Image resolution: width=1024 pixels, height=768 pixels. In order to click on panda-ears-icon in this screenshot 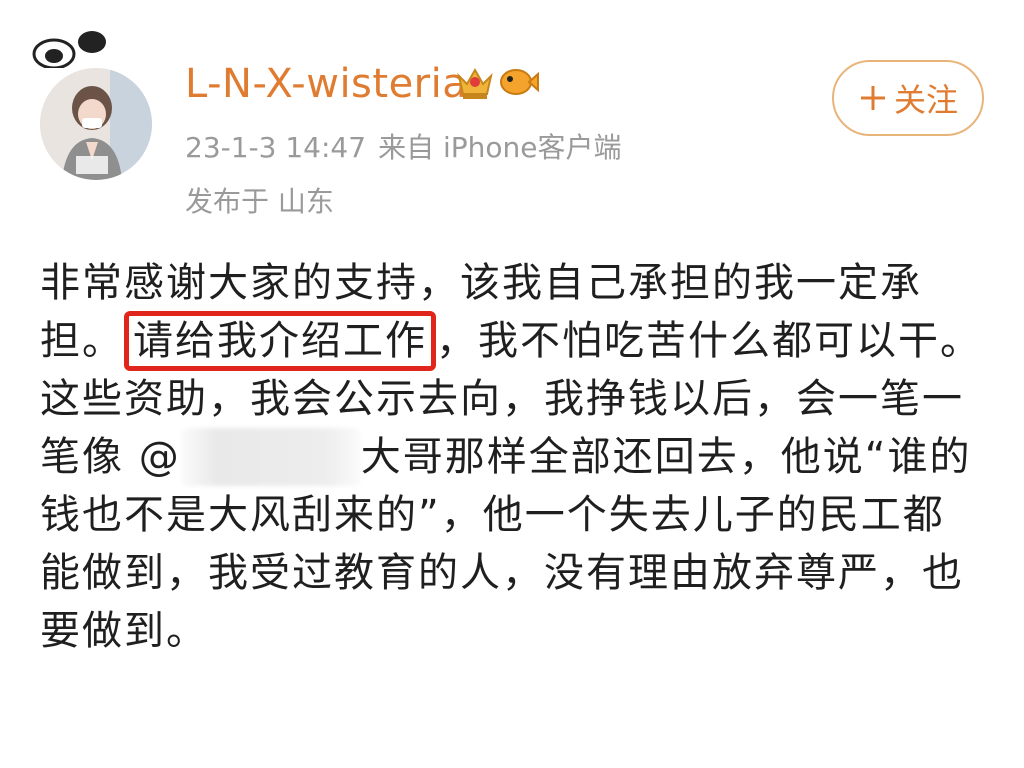, I will do `click(69, 49)`.